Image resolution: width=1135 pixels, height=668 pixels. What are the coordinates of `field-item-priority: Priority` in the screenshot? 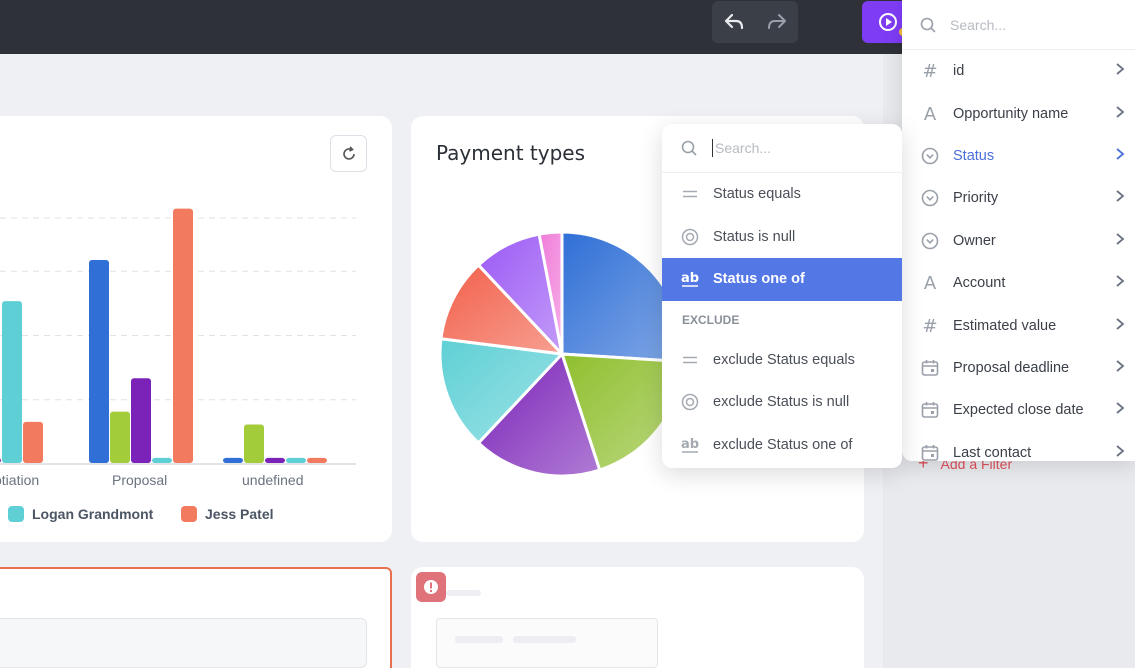 It's located at (1018, 198).